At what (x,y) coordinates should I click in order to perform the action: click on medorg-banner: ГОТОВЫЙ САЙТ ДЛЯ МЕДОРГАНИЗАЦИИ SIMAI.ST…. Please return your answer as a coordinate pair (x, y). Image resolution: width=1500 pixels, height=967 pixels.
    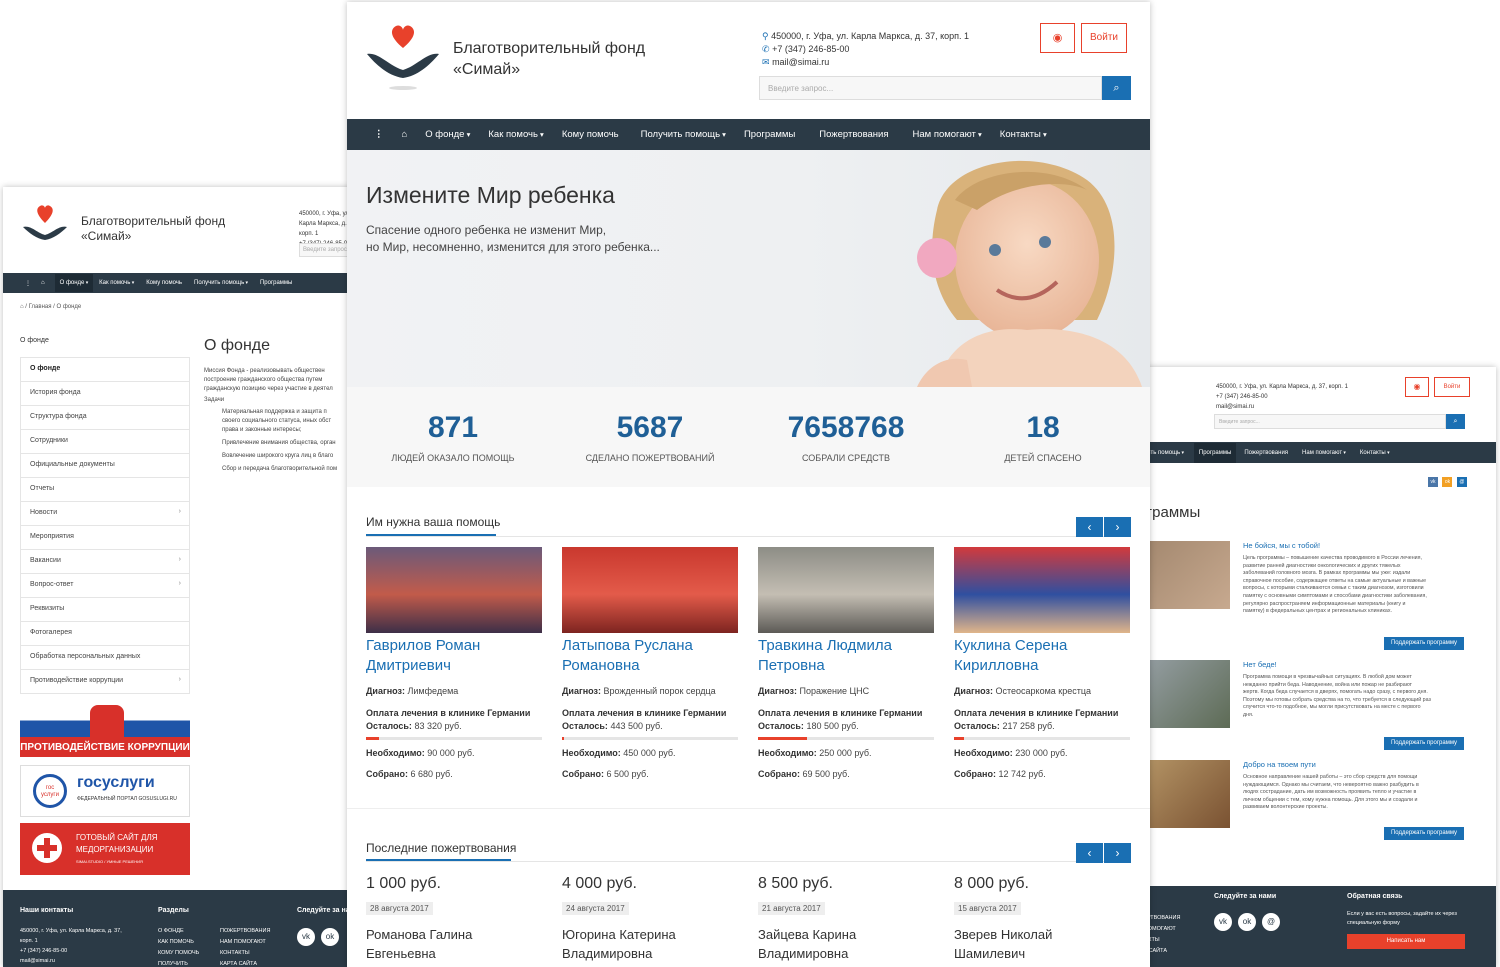
    Looking at the image, I should click on (105, 849).